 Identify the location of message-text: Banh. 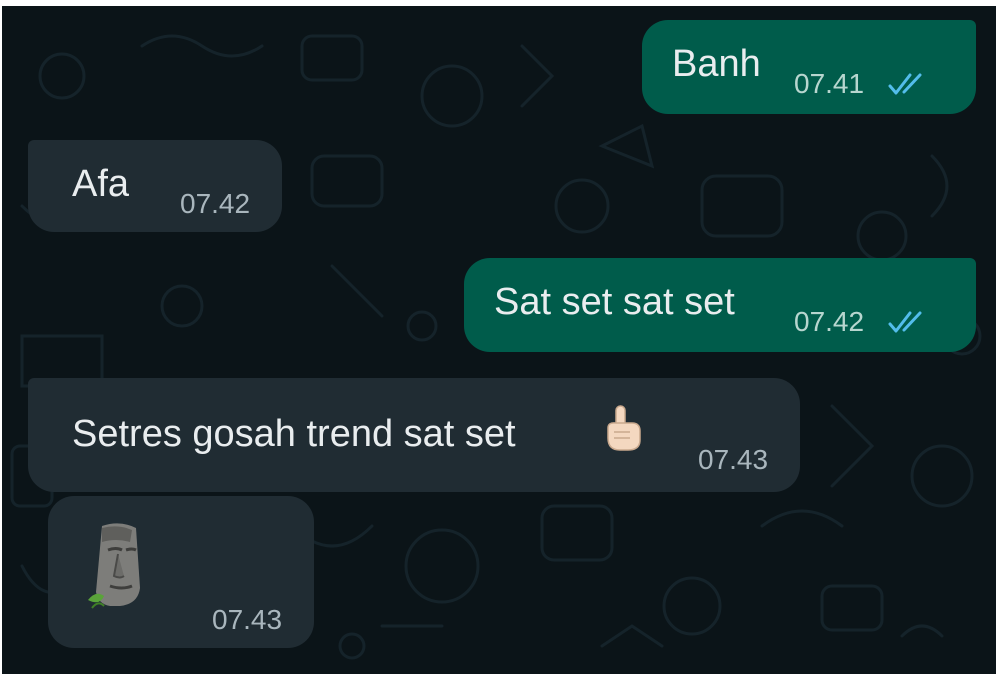
(716, 64).